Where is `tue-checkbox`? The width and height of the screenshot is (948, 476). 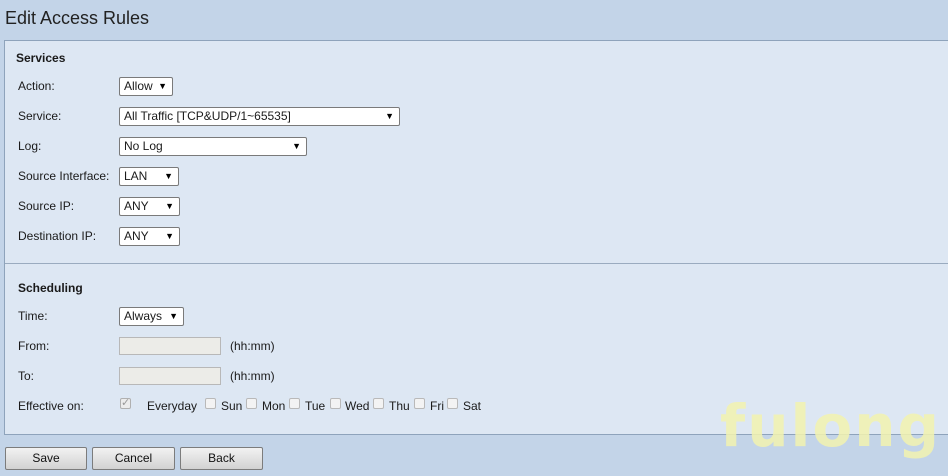
tue-checkbox is located at coordinates (294, 403).